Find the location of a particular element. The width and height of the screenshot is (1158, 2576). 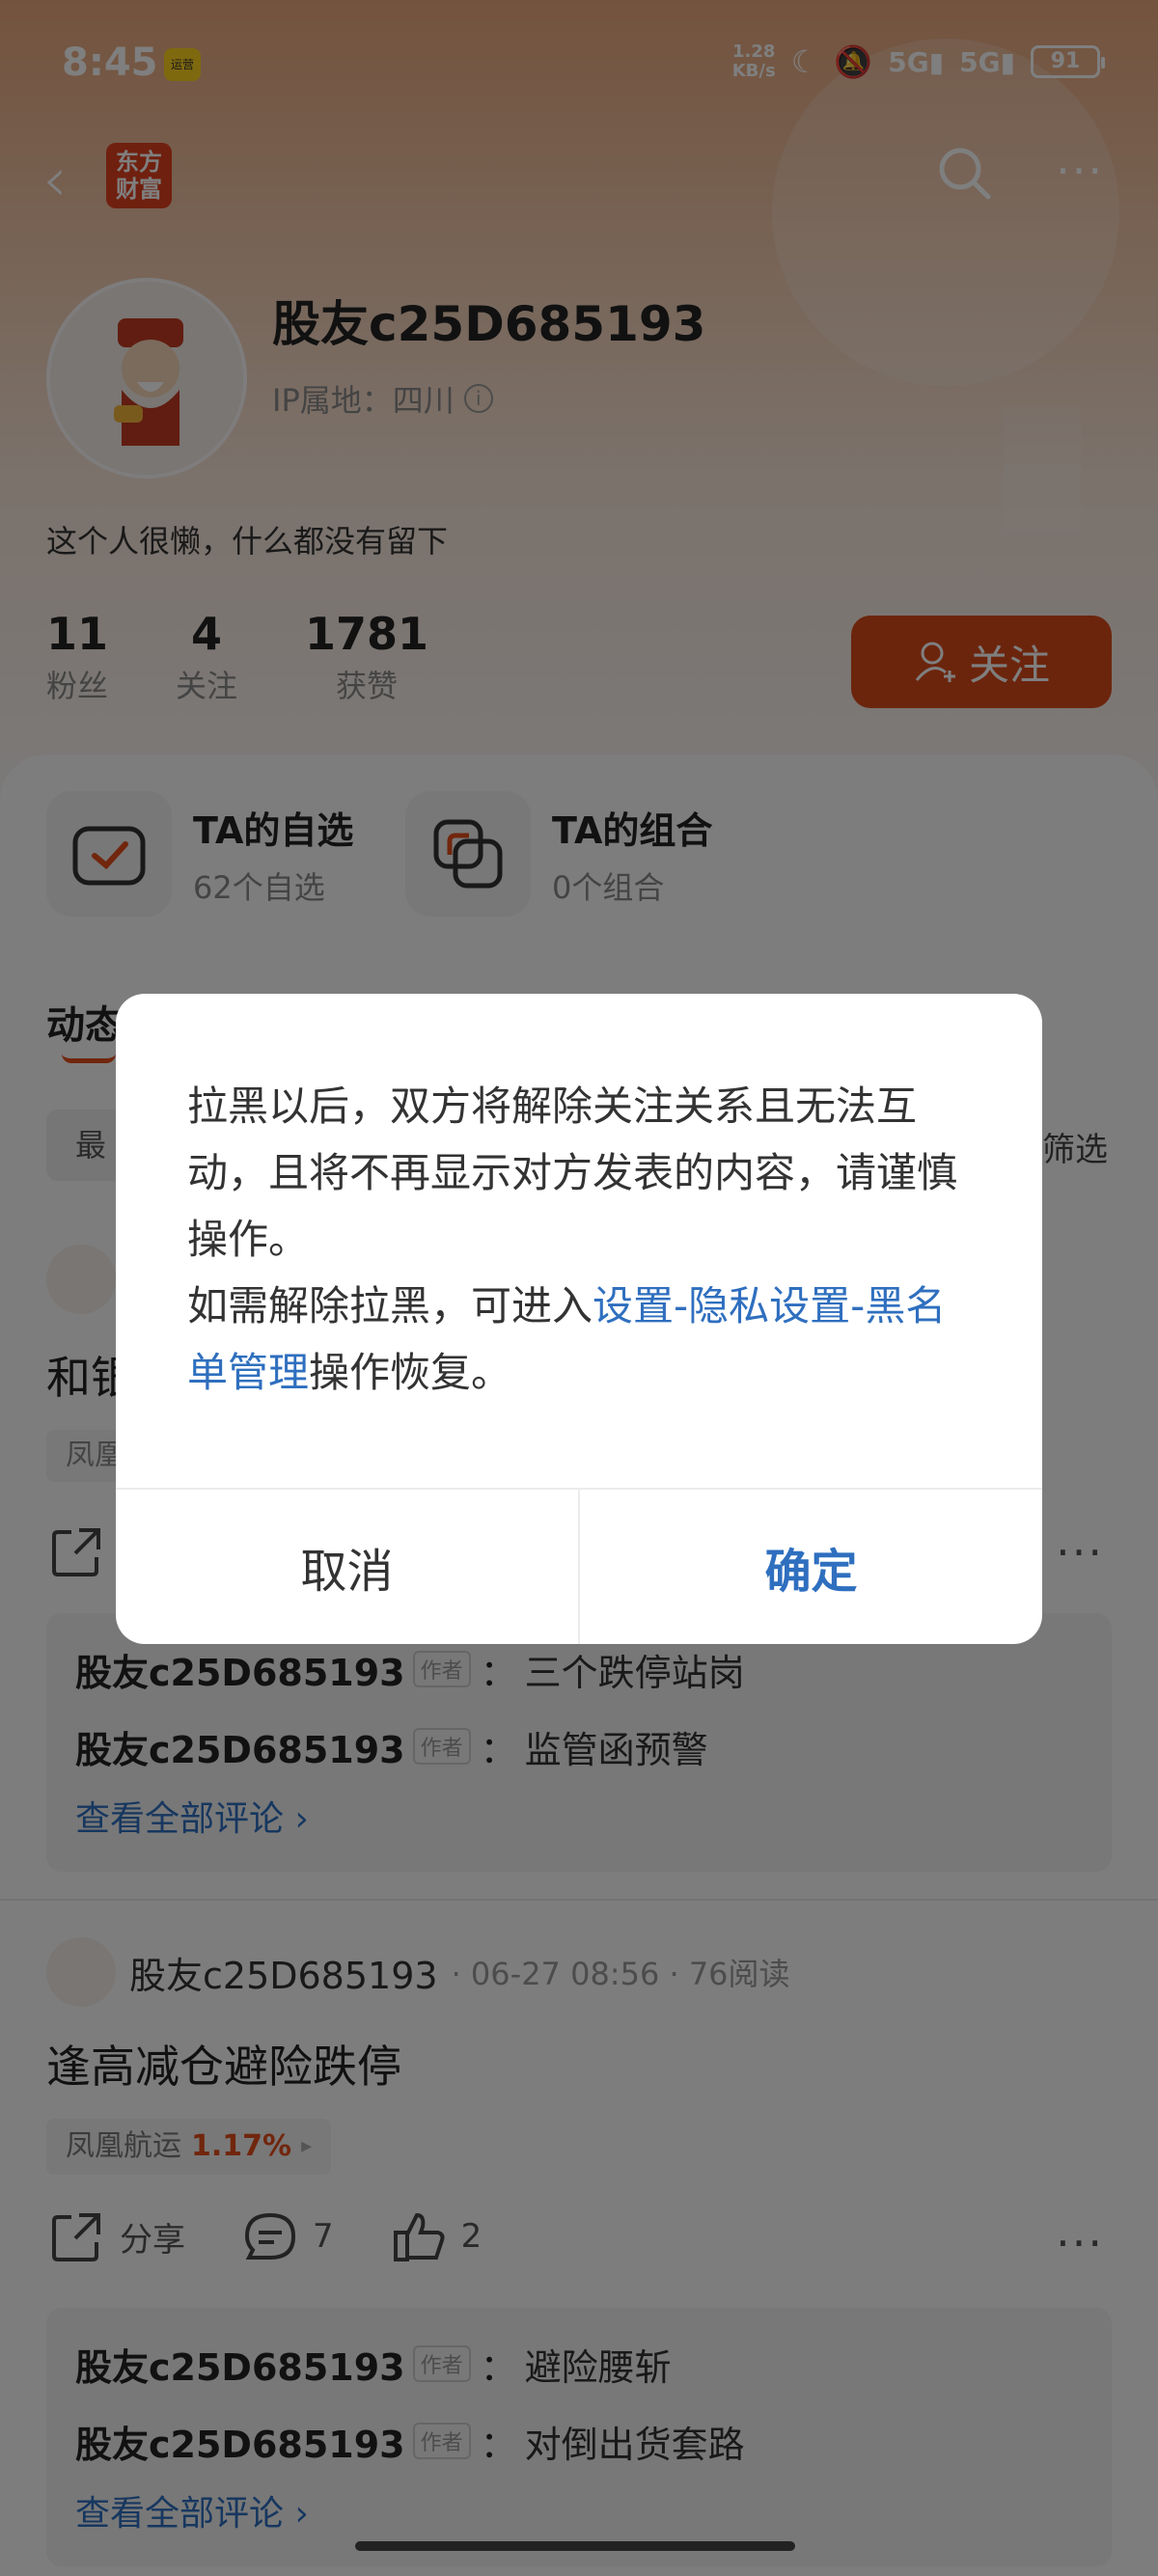

dialog-text-warning: 拉黑以后，双方将解除关注关系且无法互动，且将不再显示对方发表的内容，请谨慎操作。 is located at coordinates (572, 1173).